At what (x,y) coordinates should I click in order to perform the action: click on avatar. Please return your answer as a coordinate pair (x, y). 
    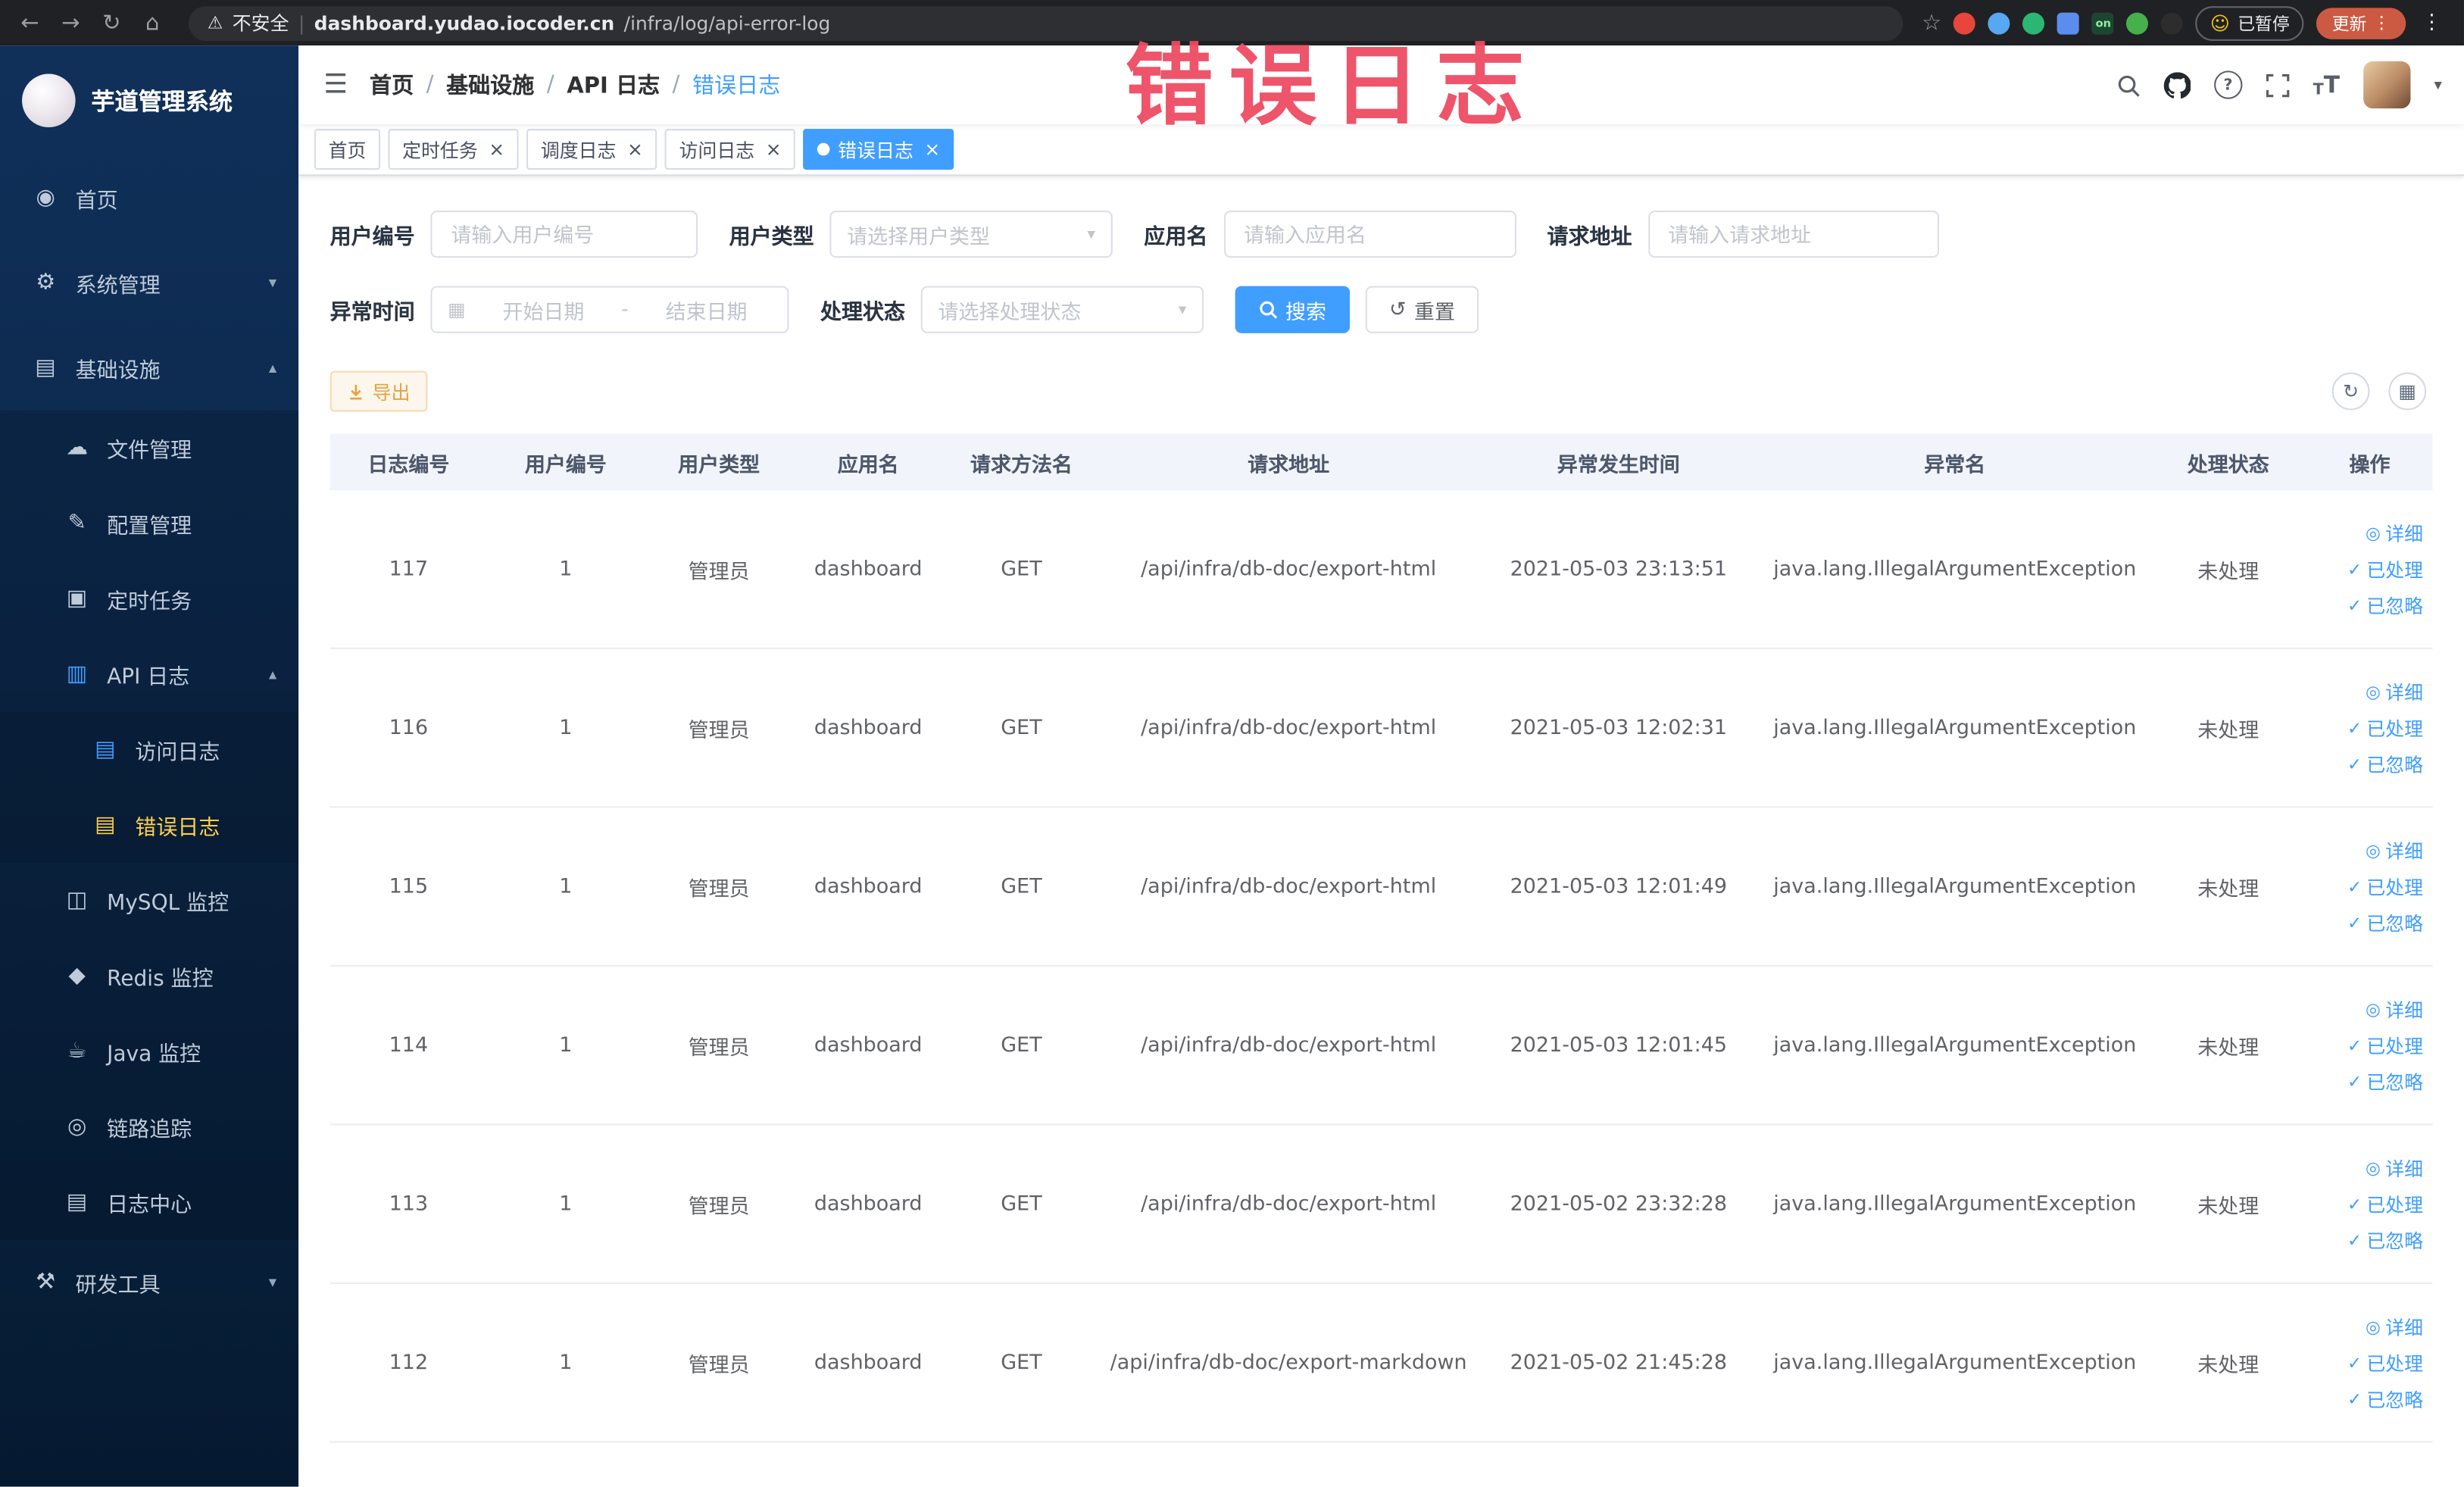
    Looking at the image, I should click on (2387, 85).